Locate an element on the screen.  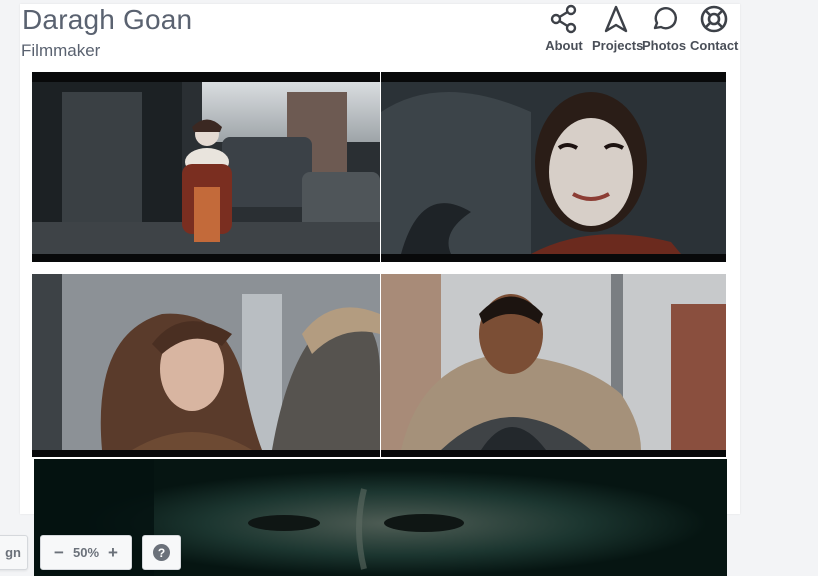
film-still-clown-face is located at coordinates (553, 167).